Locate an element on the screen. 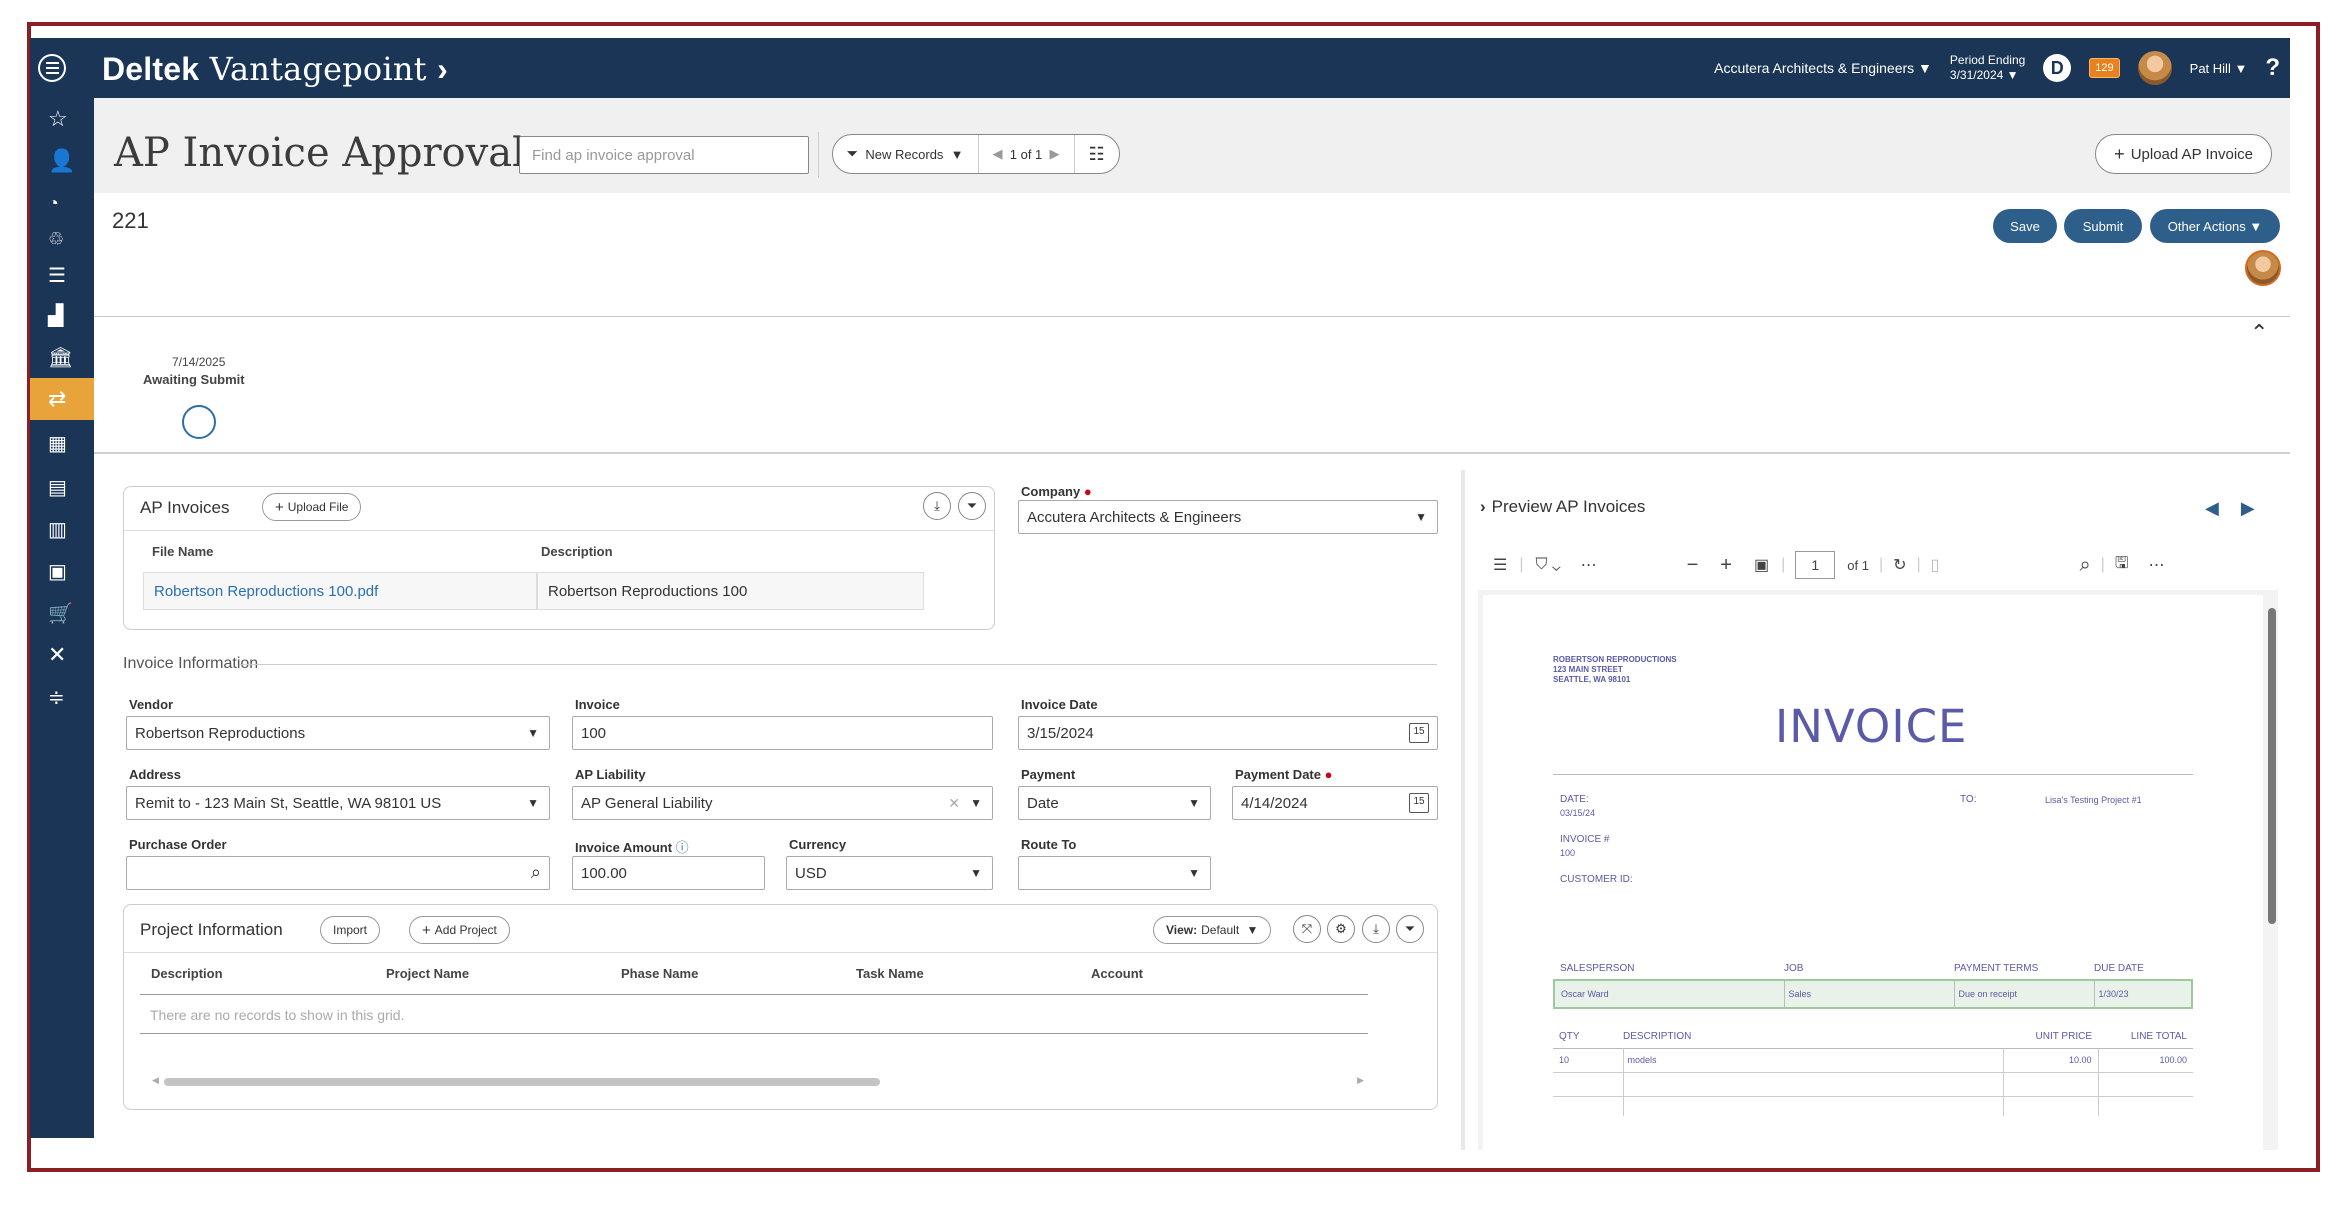 The image size is (2347, 1205). user-avatar is located at coordinates (2154, 68).